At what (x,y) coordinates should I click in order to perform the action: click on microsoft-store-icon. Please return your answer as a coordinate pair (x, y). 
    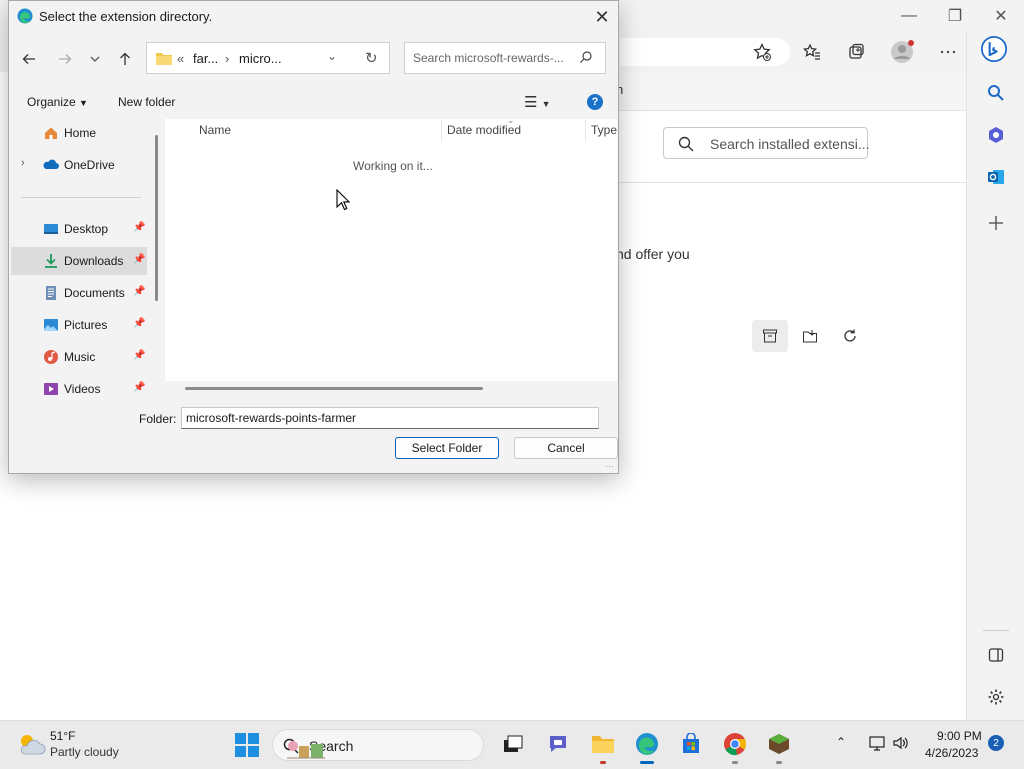
    Looking at the image, I should click on (691, 744).